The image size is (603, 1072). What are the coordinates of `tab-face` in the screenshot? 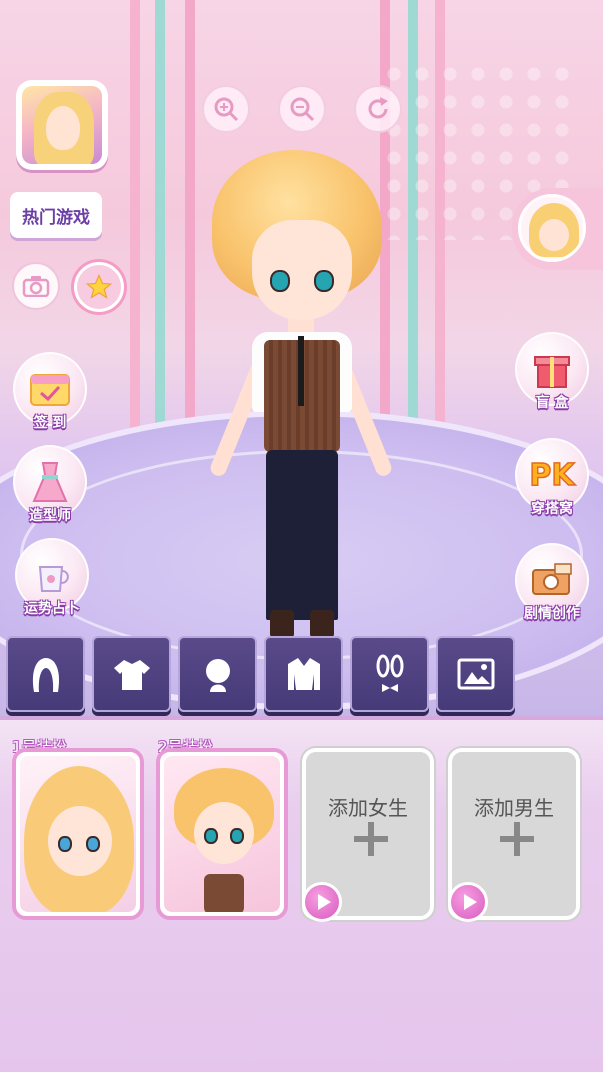 It's located at (217, 674).